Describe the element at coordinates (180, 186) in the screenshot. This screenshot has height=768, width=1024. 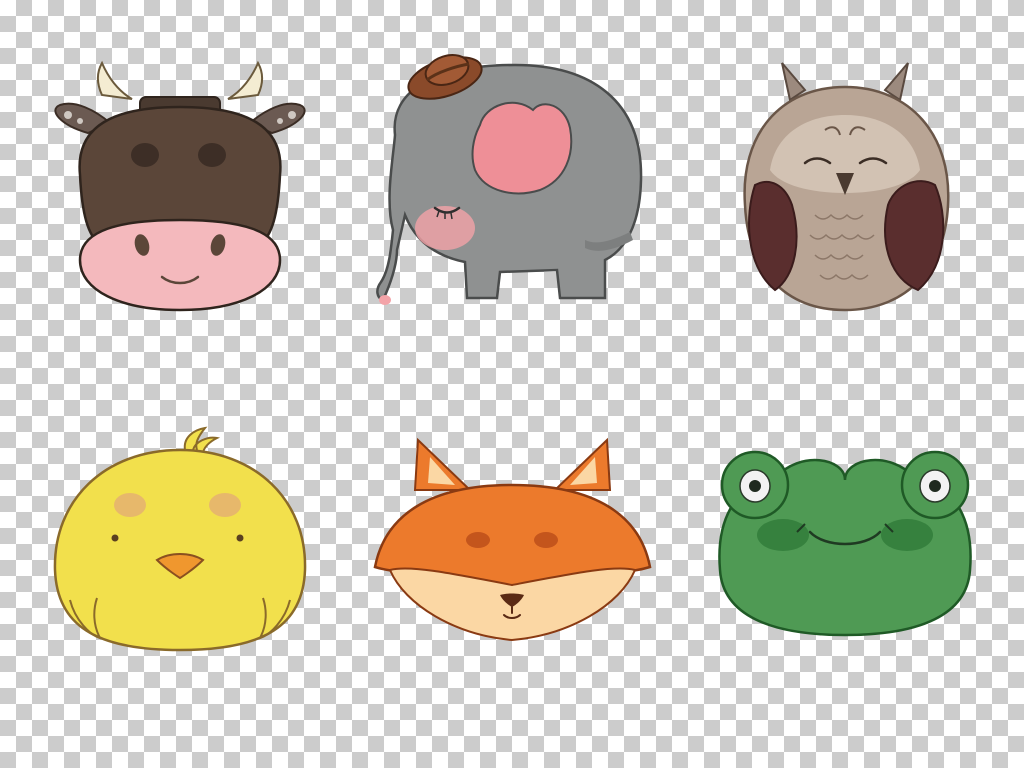
I see `cow-illustration` at that location.